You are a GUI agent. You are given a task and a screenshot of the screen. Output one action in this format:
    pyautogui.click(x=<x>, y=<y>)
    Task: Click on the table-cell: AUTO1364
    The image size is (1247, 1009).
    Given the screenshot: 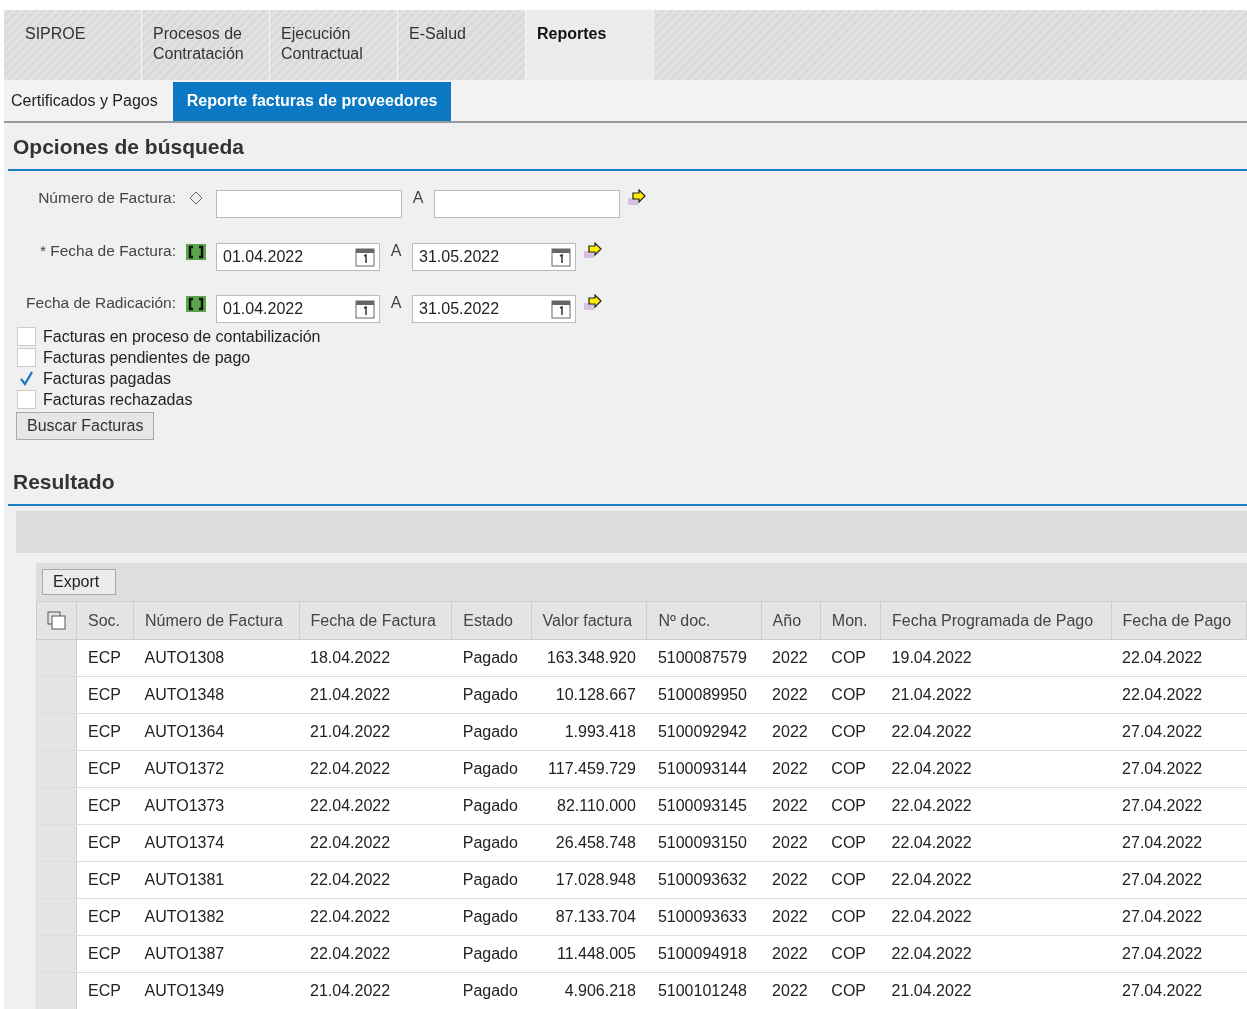 What is the action you would take?
    pyautogui.click(x=216, y=732)
    